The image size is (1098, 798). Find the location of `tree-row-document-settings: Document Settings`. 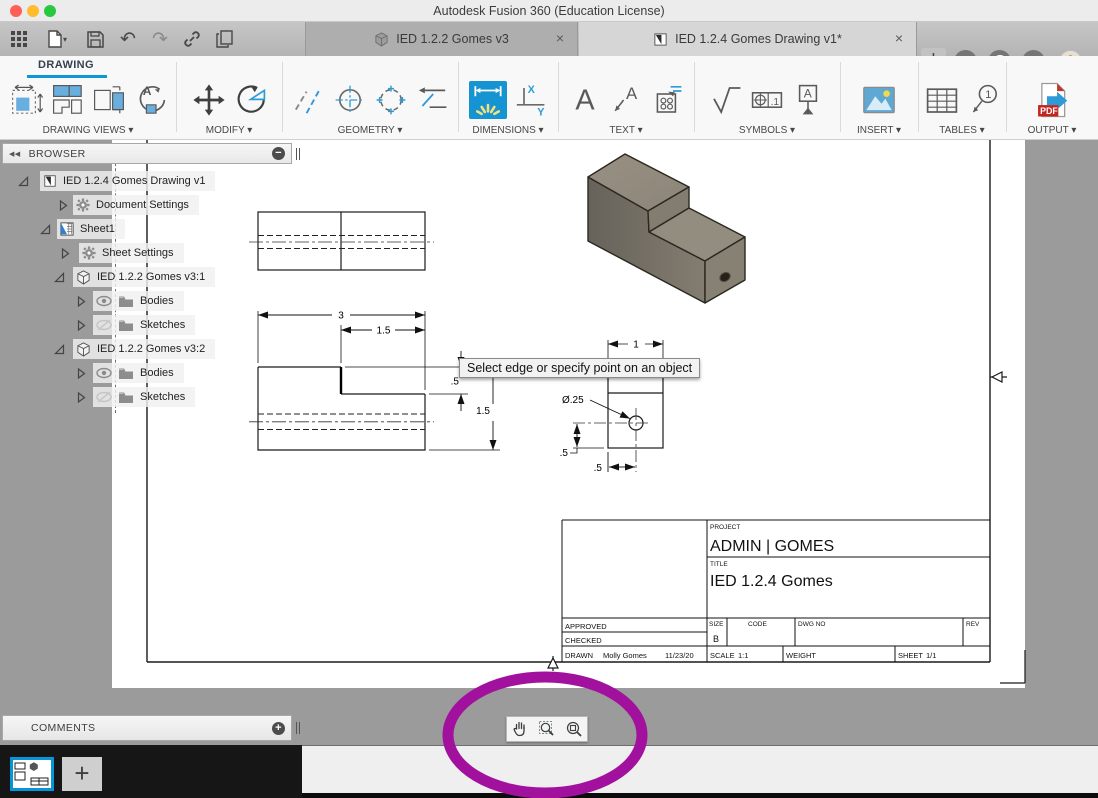

tree-row-document-settings: Document Settings is located at coordinates (128, 205).